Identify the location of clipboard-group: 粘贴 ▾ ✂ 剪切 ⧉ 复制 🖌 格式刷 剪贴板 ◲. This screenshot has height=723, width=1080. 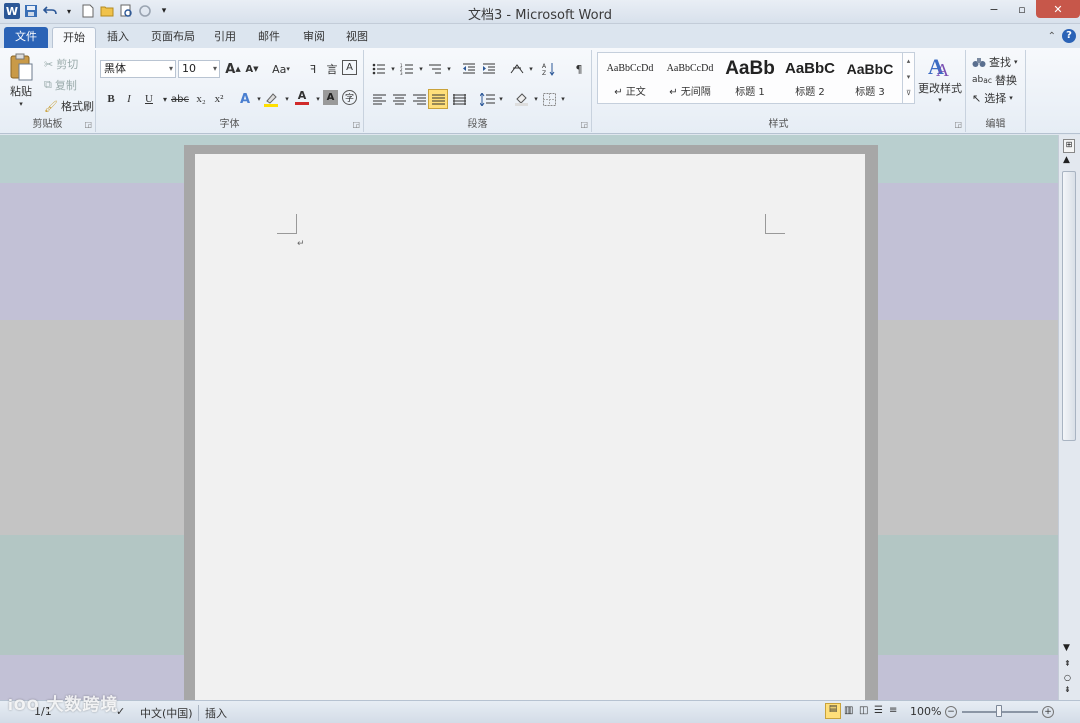
(48, 91).